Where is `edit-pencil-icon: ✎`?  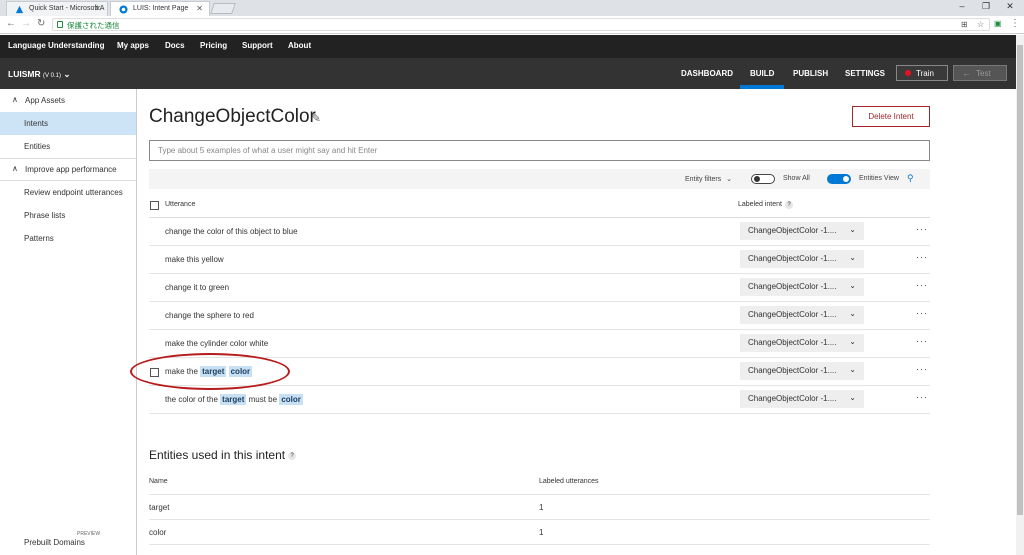
edit-pencil-icon: ✎ is located at coordinates (316, 118).